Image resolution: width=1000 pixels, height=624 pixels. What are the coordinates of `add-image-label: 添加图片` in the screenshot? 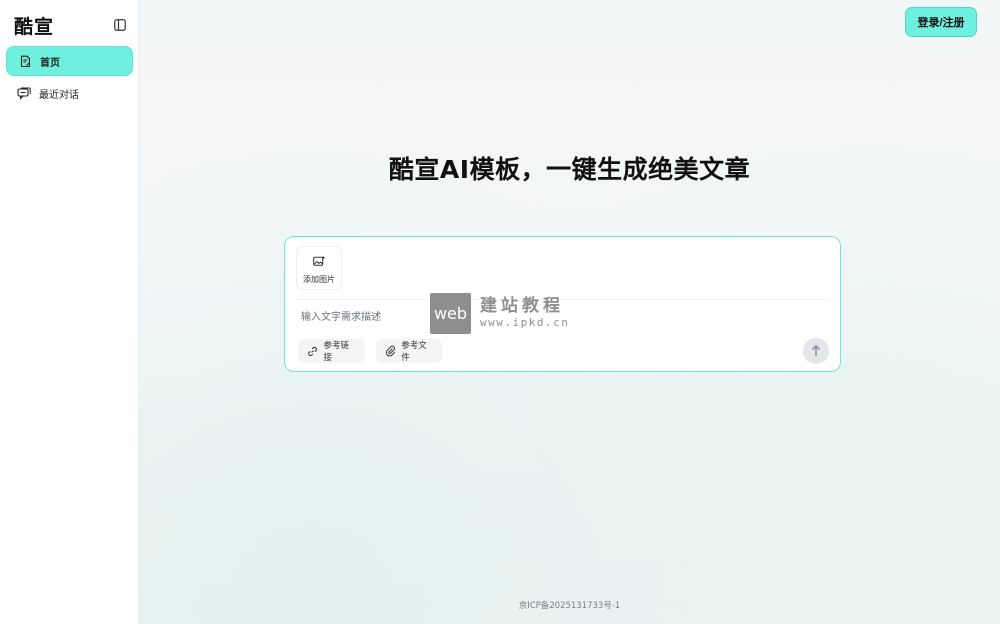 It's located at (319, 279).